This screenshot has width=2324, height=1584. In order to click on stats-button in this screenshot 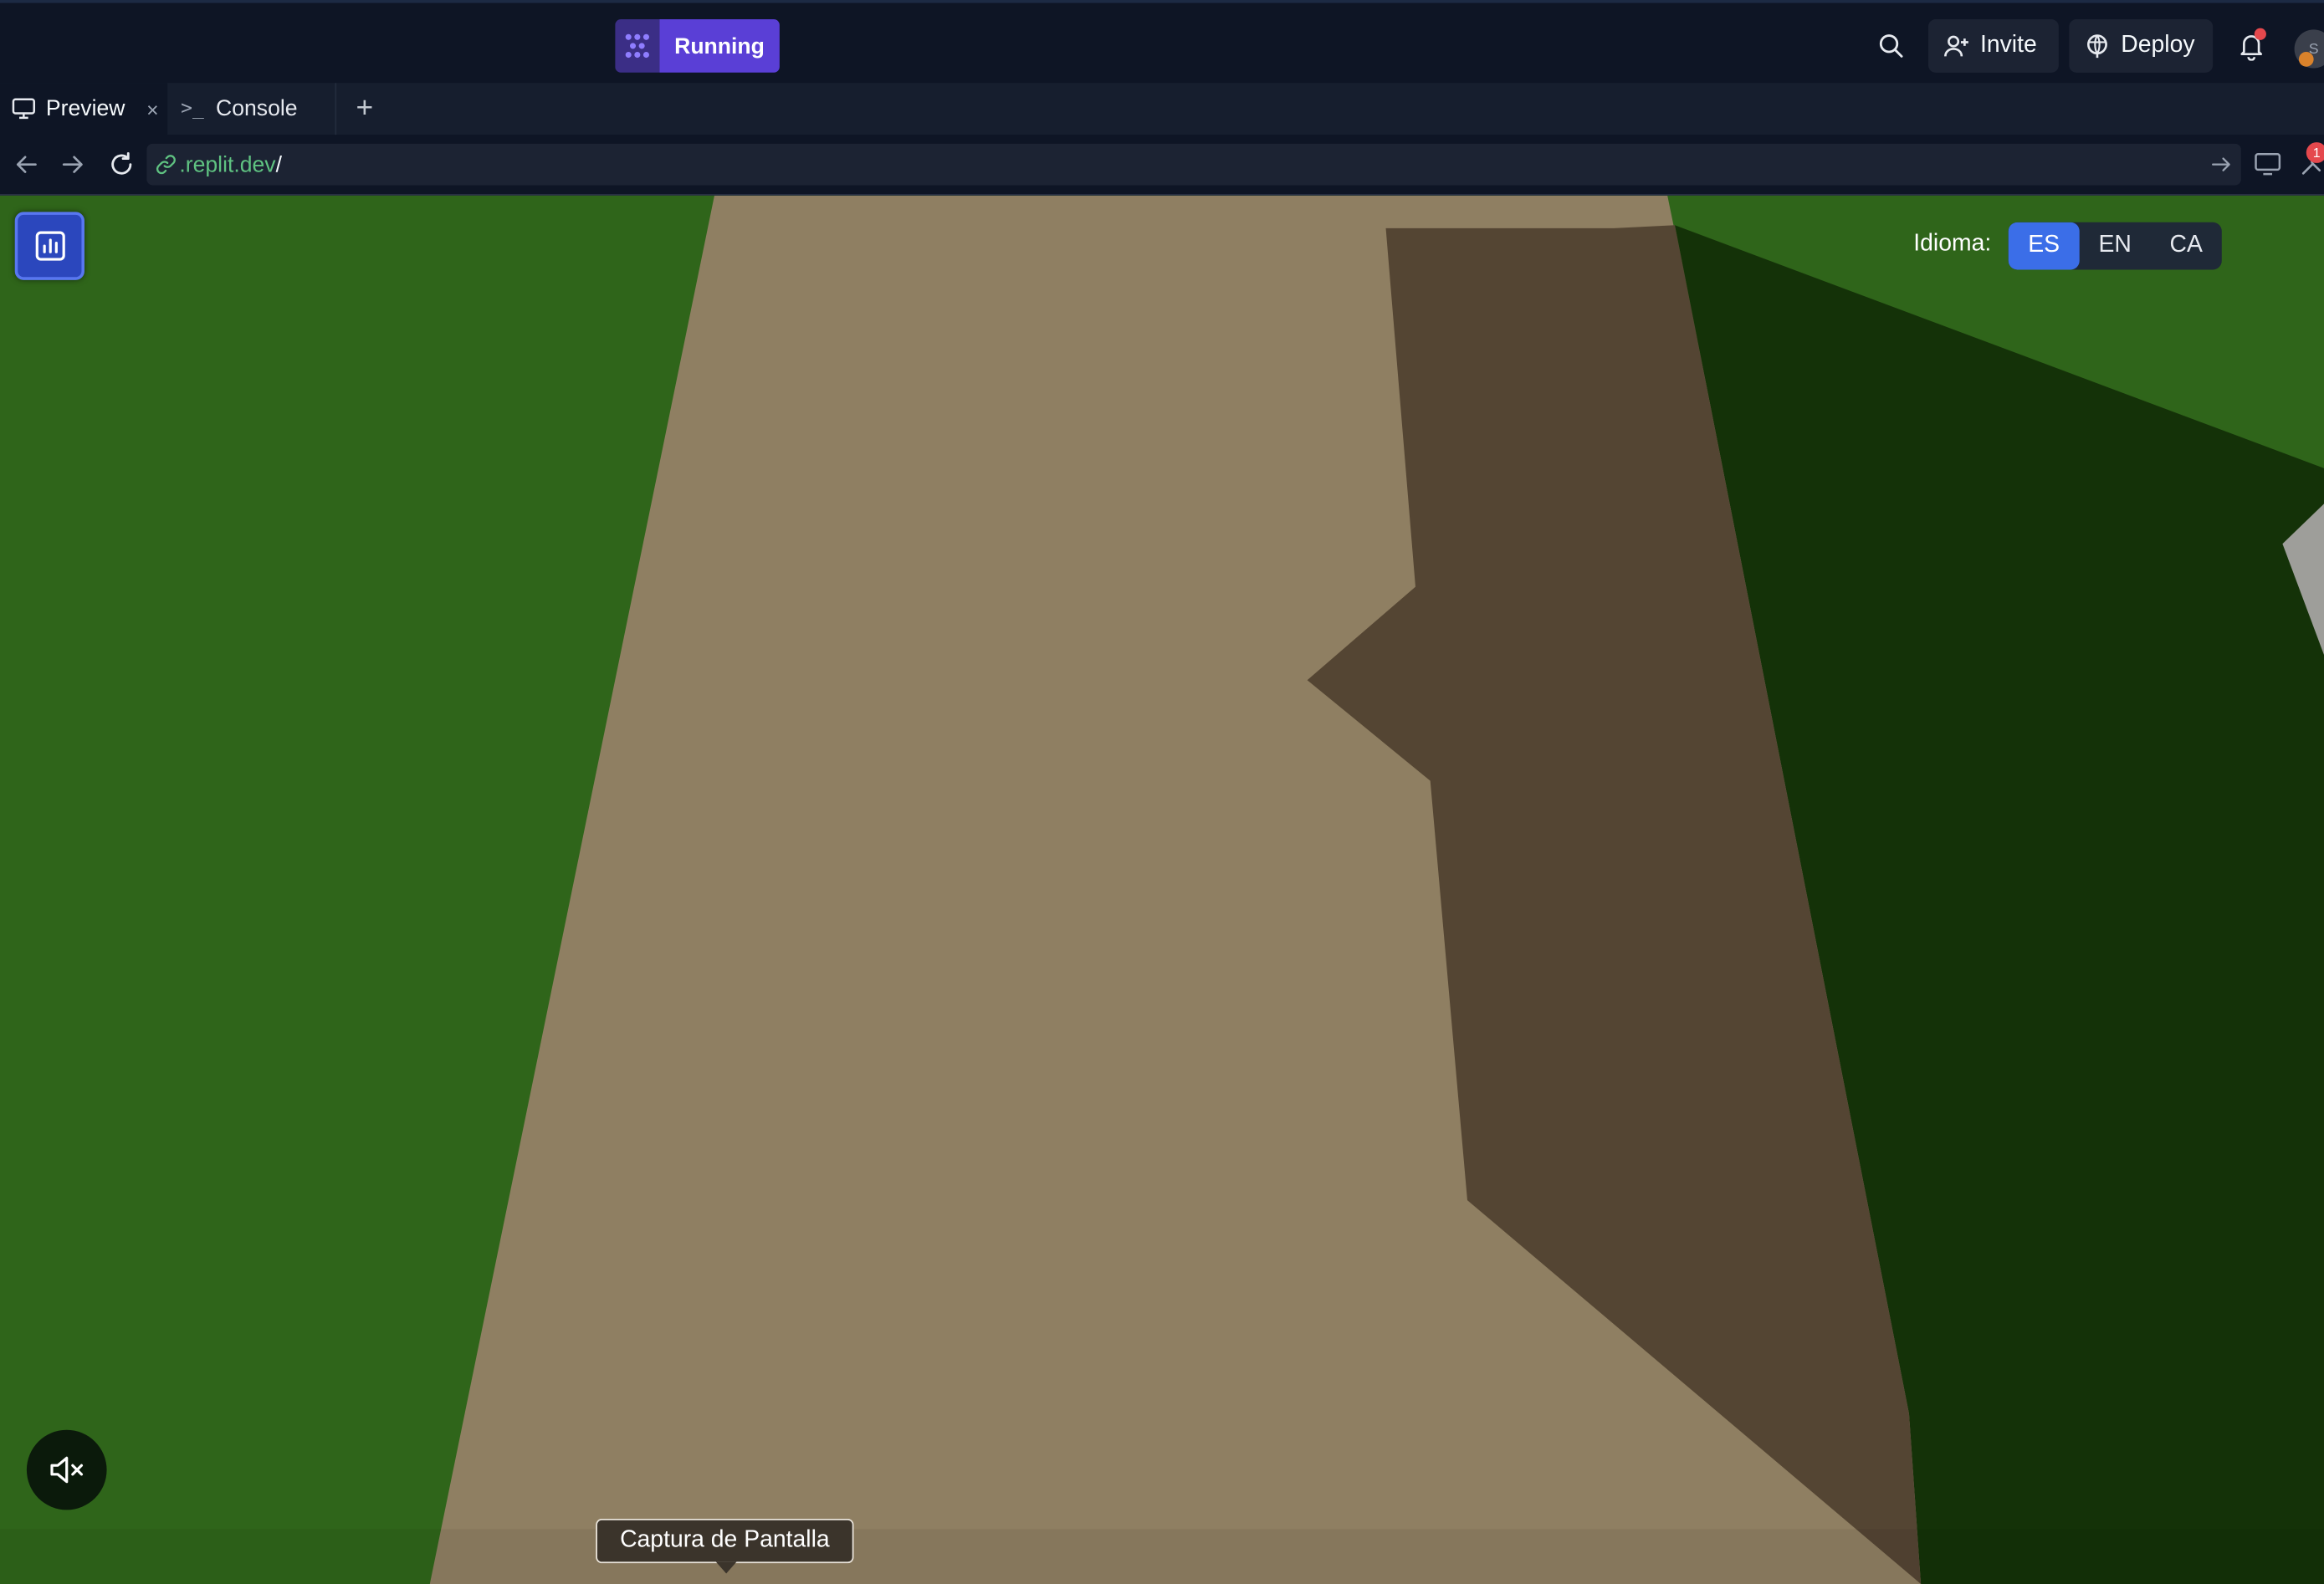, I will do `click(49, 246)`.